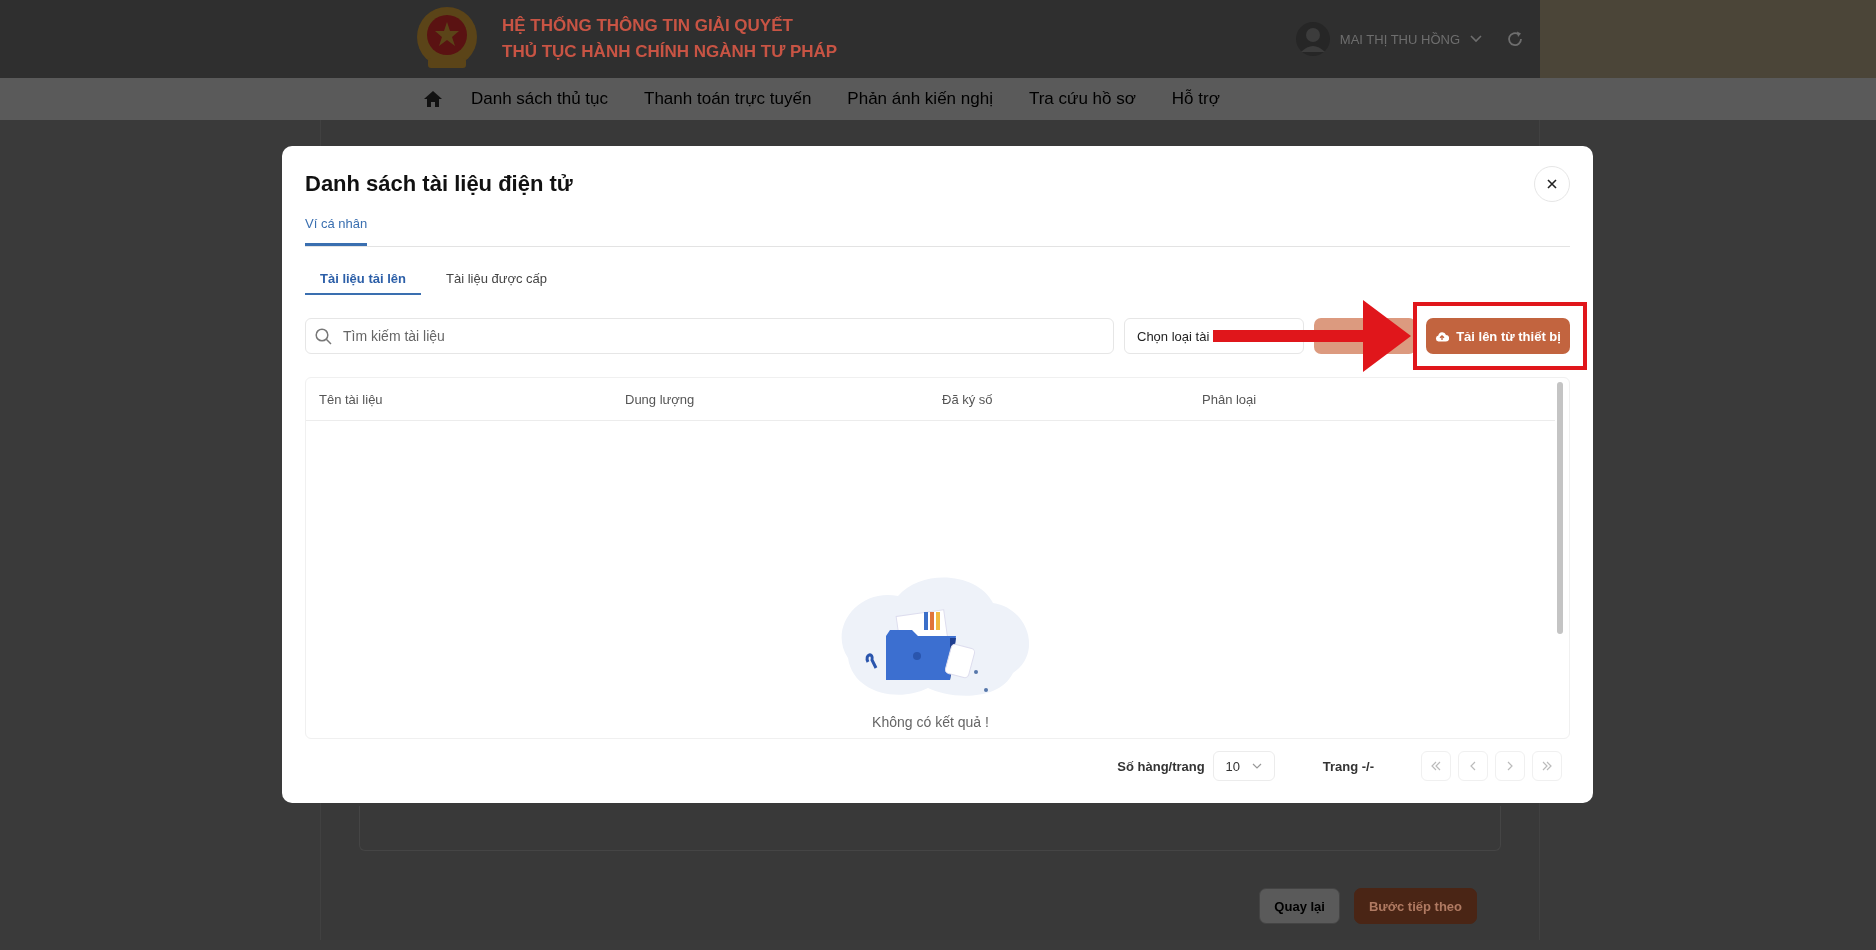  I want to click on double-chevron-right-icon, so click(1547, 766).